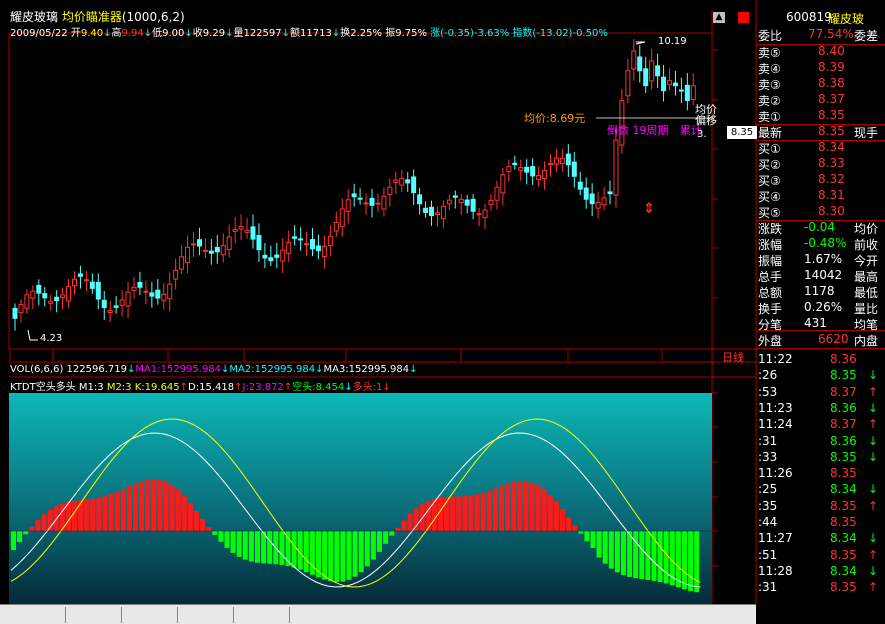 This screenshot has width=885, height=624. I want to click on tick-row: 11:23 8.36 ↓, so click(820, 409).